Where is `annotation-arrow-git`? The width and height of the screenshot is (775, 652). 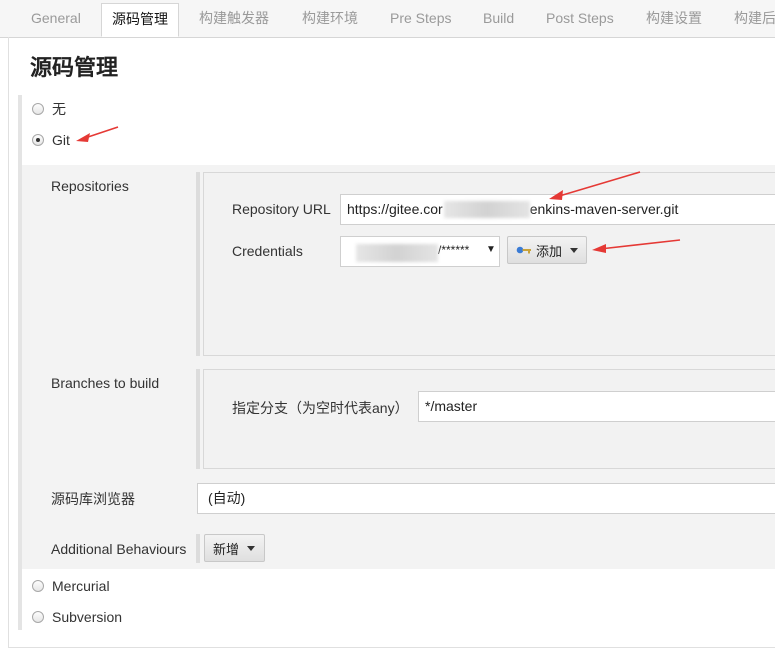
annotation-arrow-git is located at coordinates (97, 134).